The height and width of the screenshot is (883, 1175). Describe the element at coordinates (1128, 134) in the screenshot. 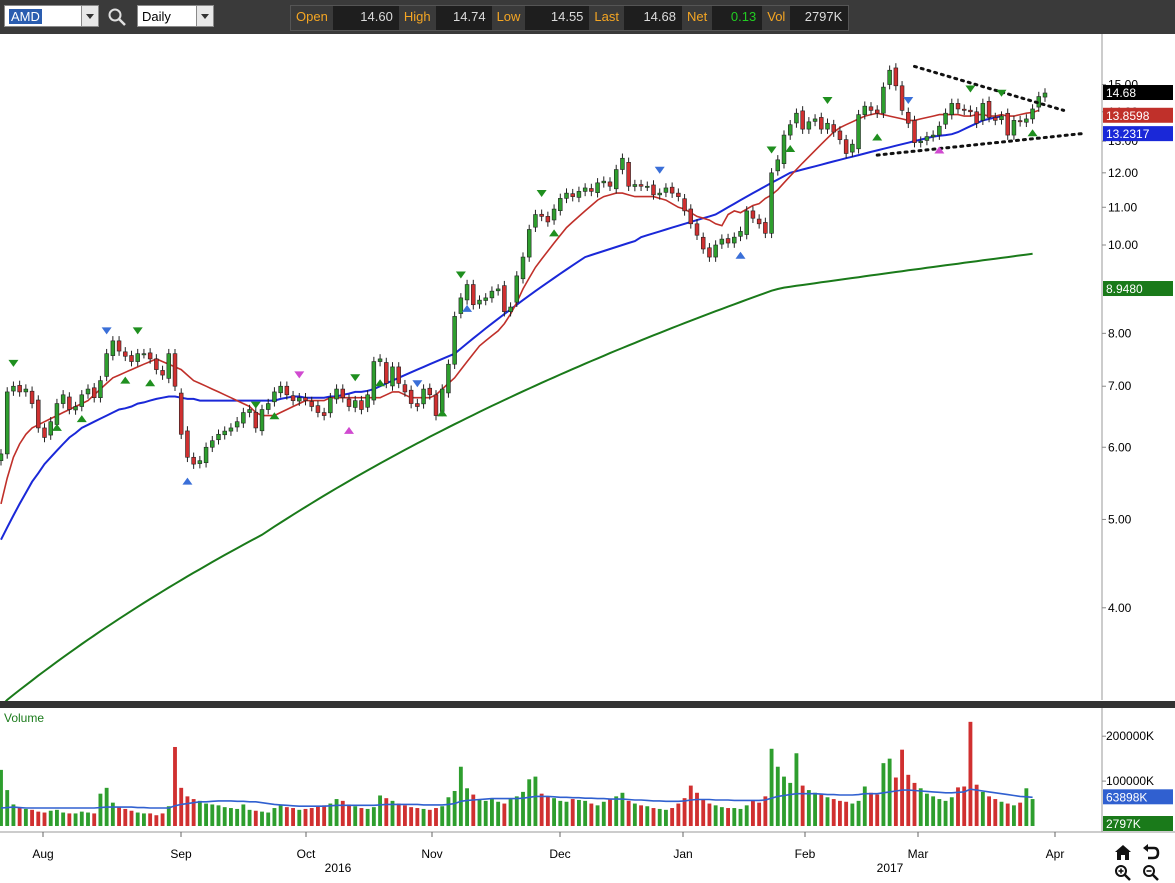

I see `price-label-text: 13.2317` at that location.